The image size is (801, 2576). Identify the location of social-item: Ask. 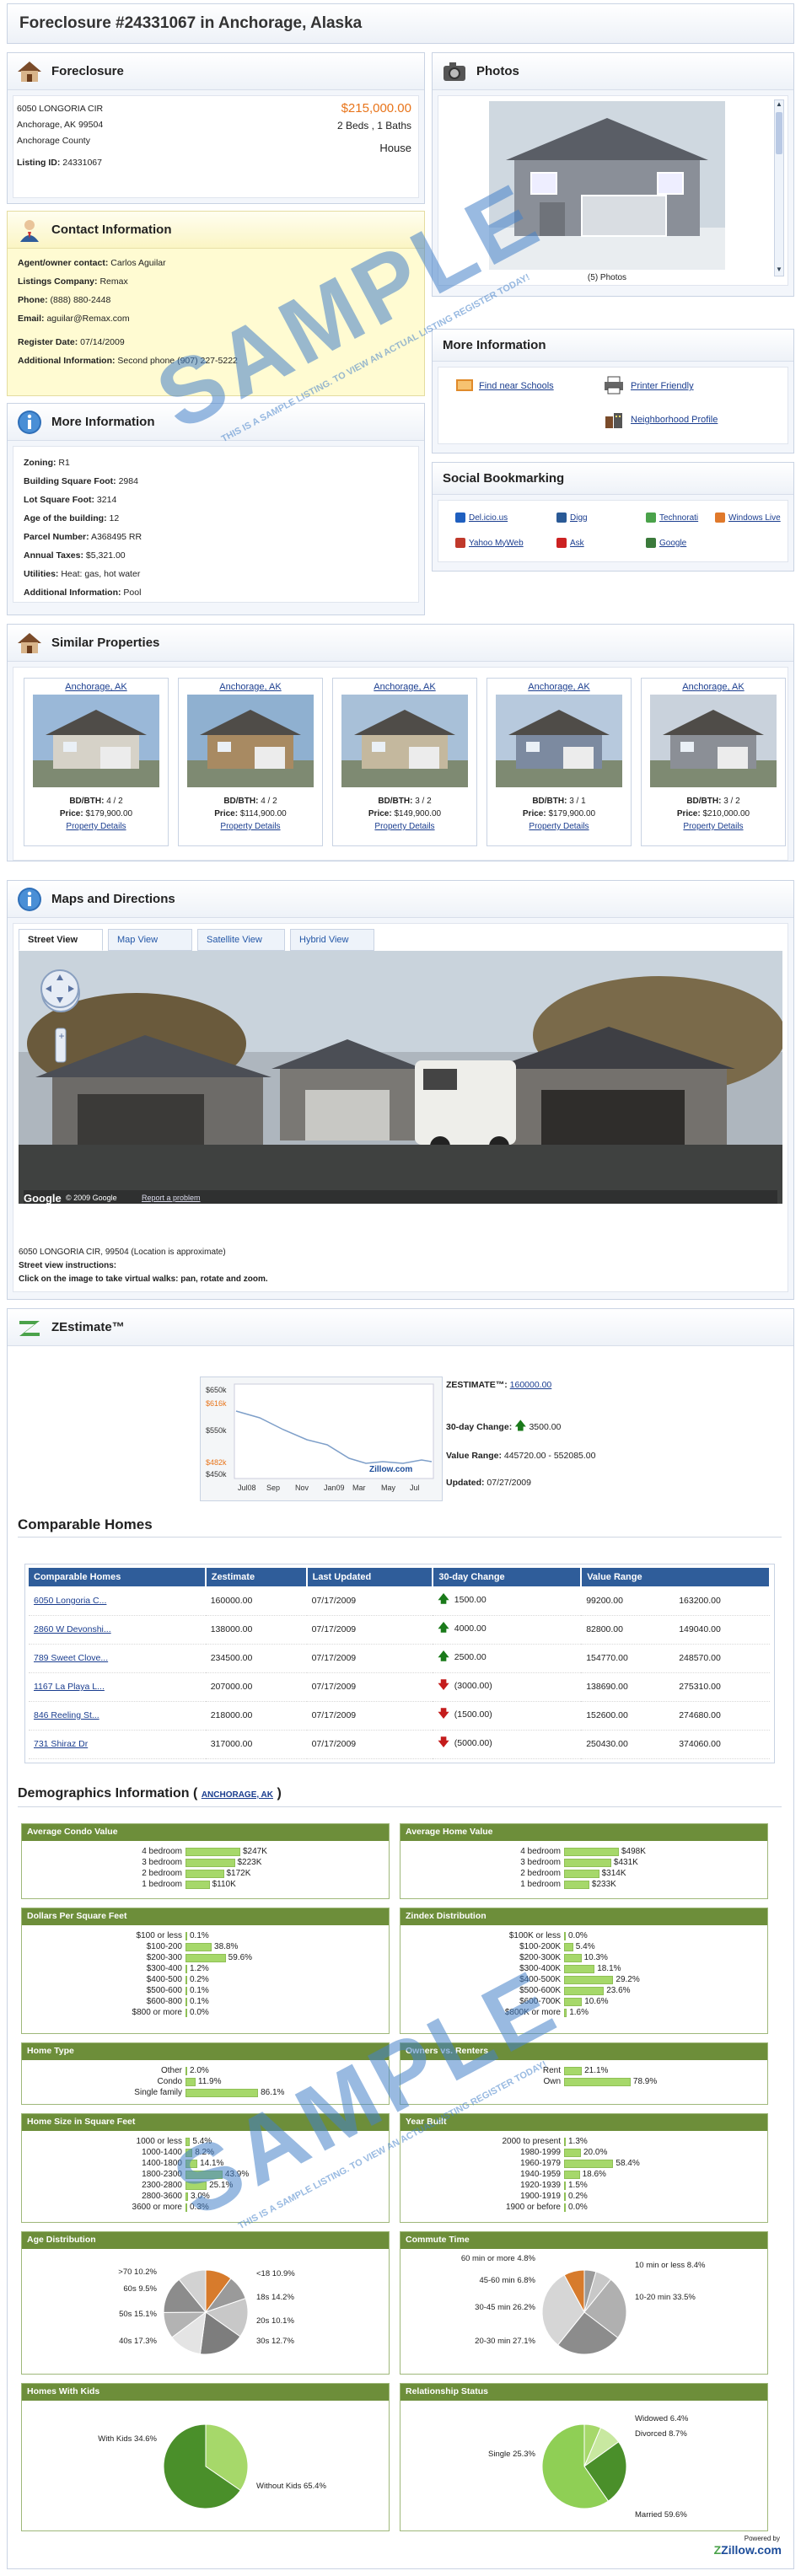
(570, 543).